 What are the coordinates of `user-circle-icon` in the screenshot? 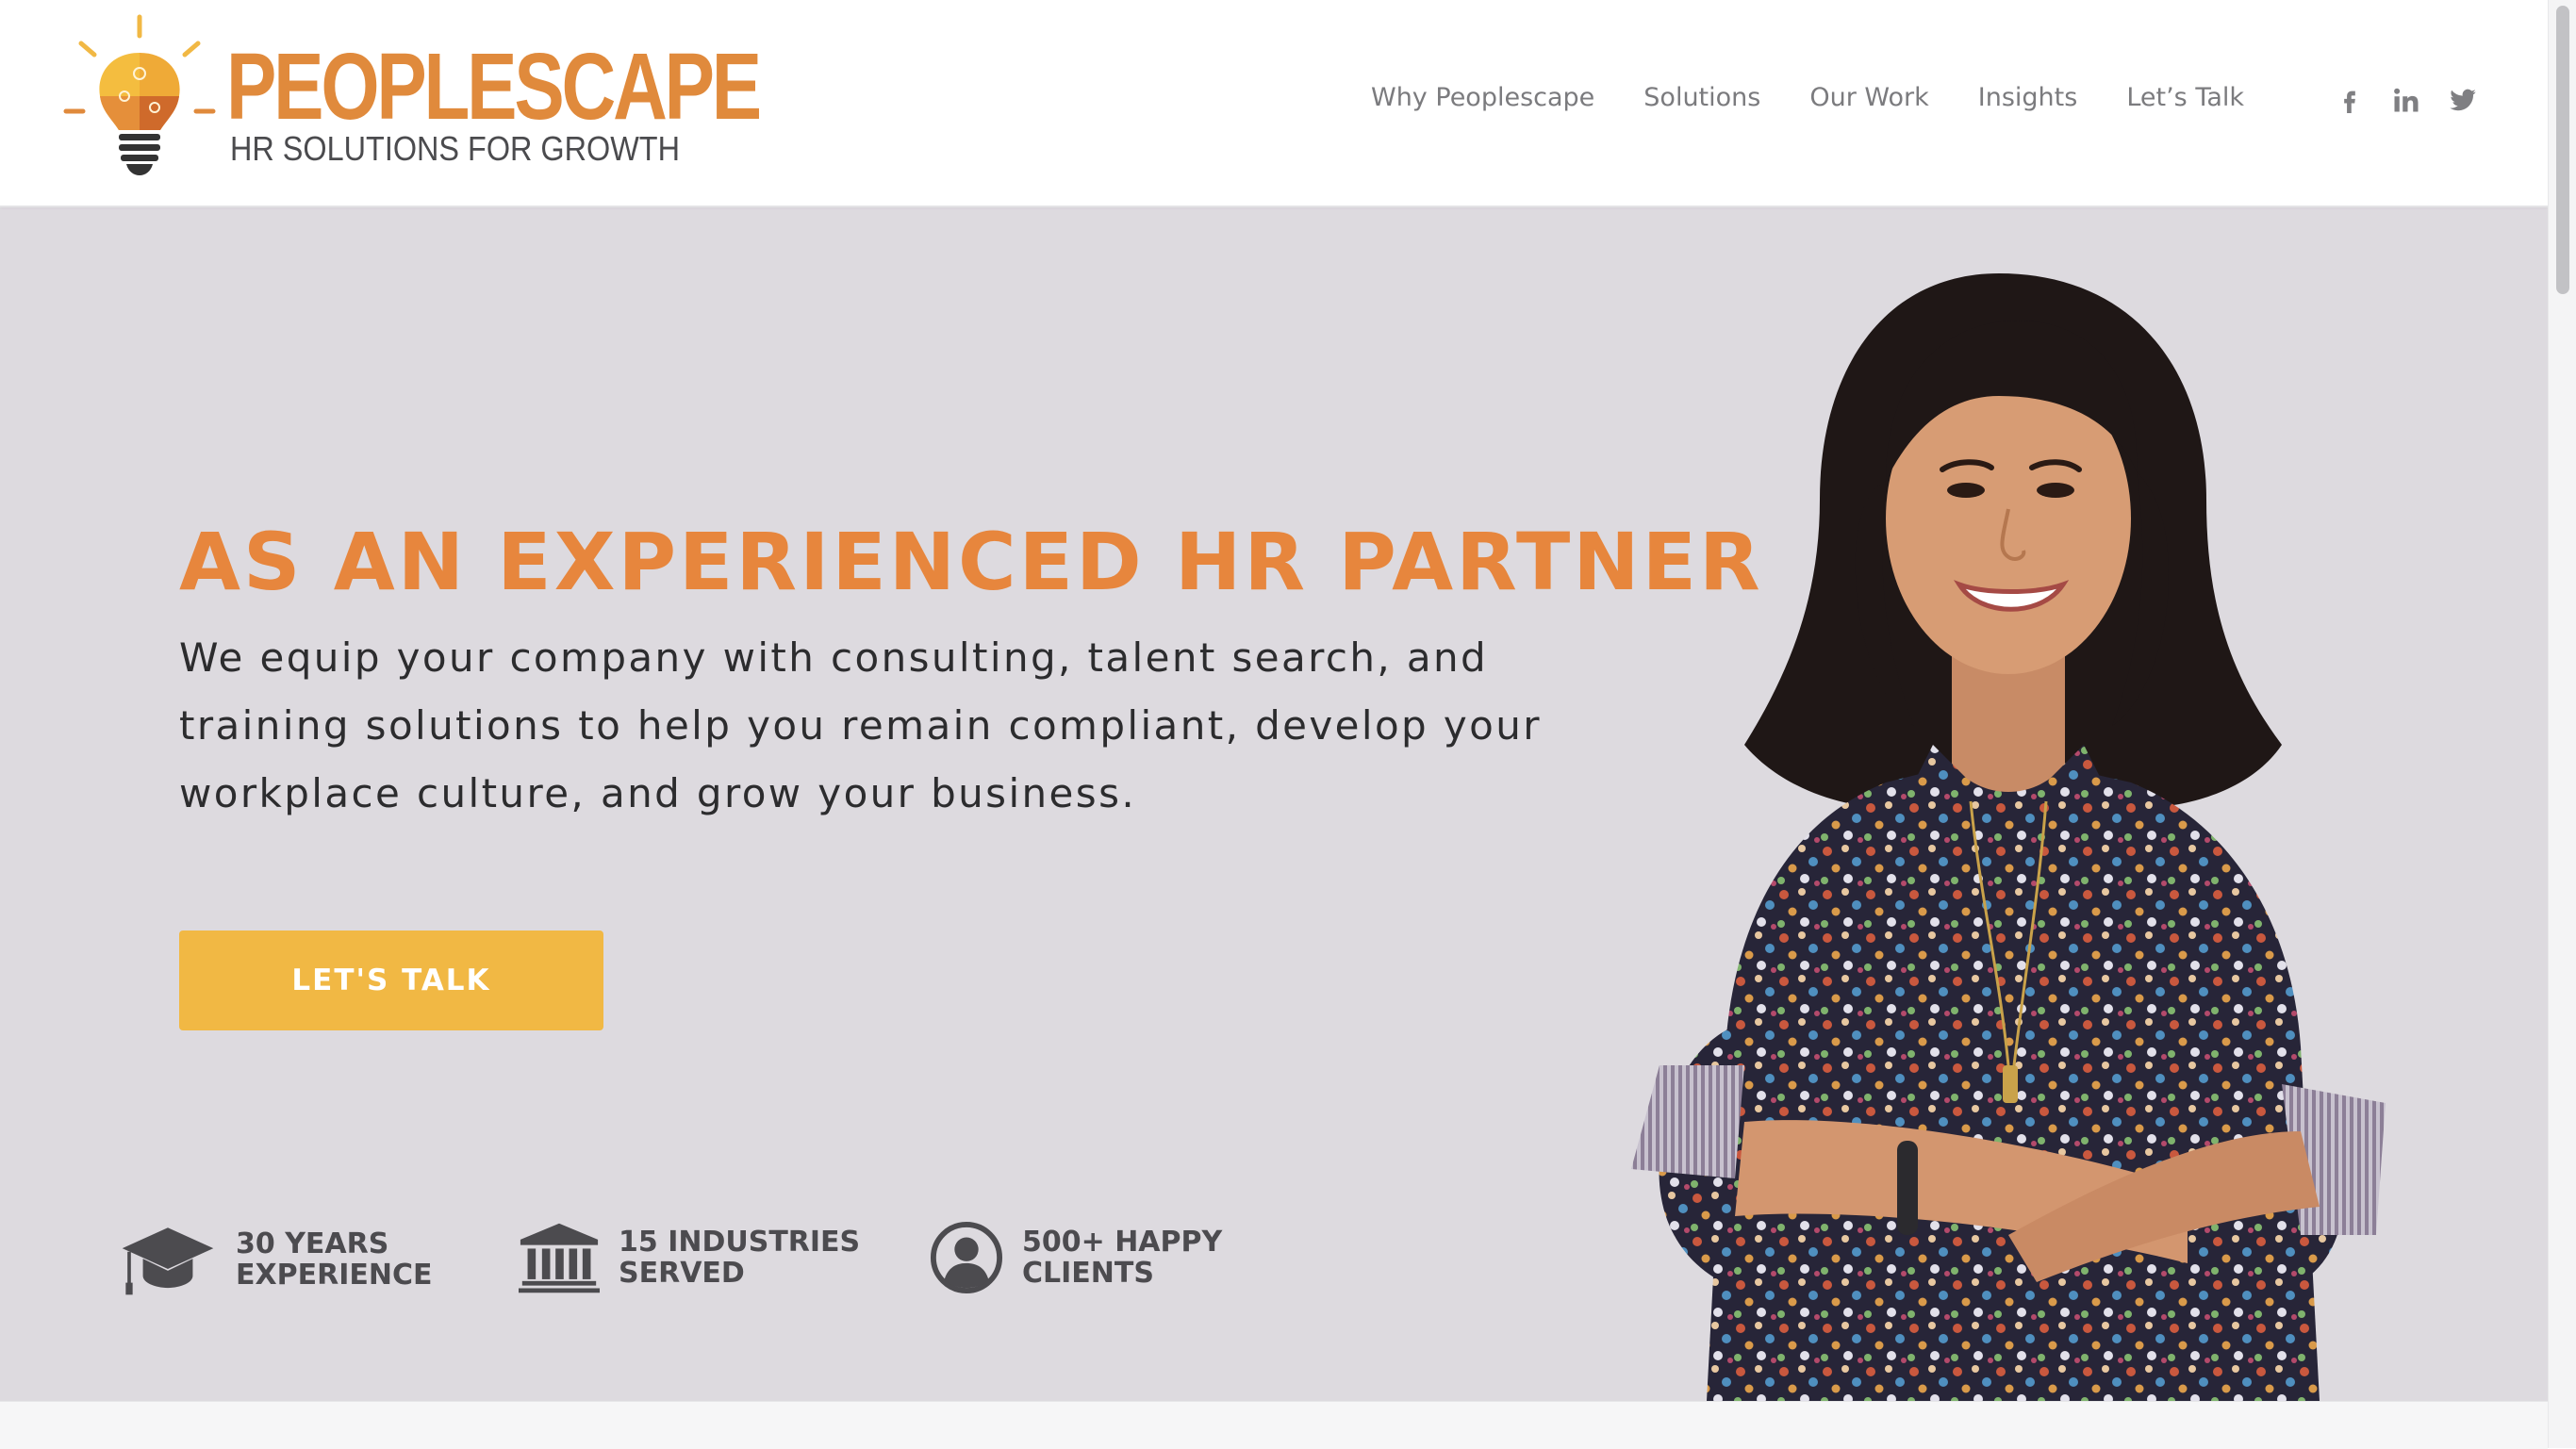 It's located at (966, 1257).